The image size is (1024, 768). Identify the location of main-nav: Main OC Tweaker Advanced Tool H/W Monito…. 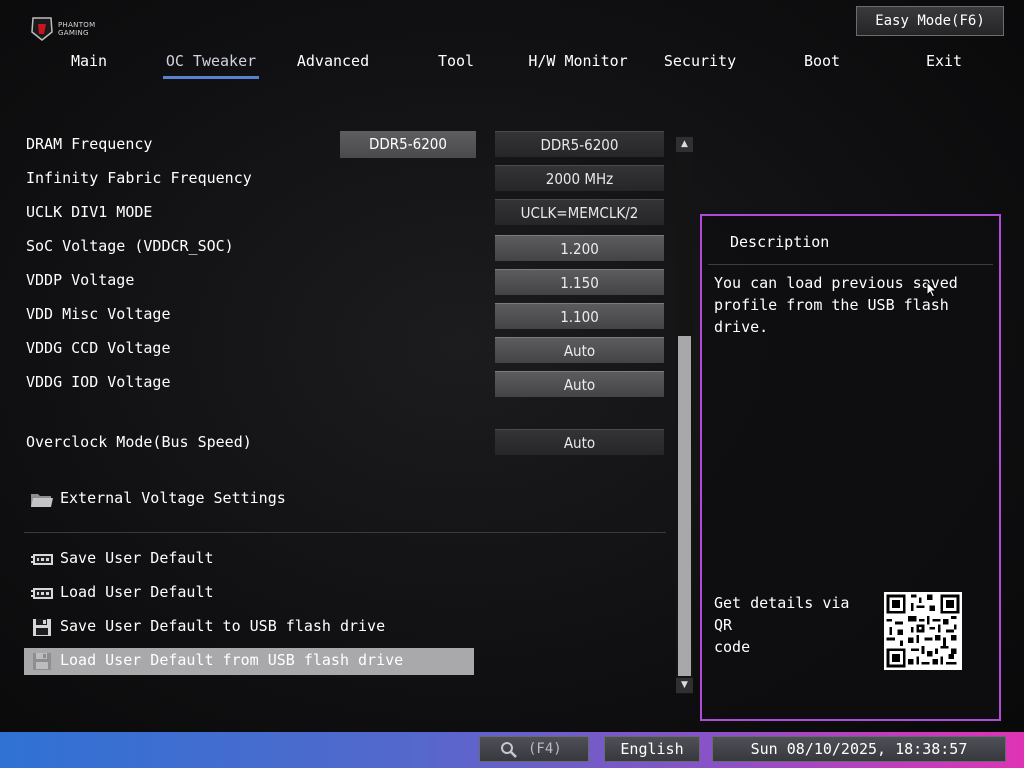
(512, 65).